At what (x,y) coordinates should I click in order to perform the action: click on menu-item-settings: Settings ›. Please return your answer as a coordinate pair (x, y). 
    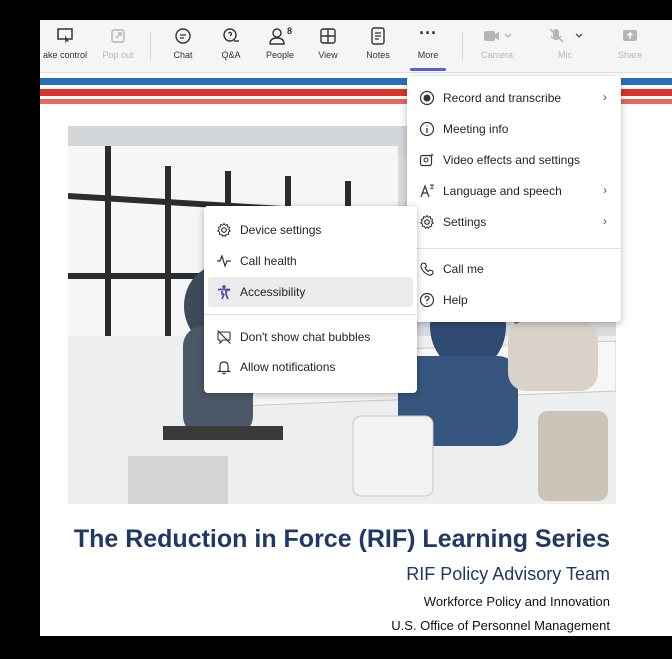
    Looking at the image, I should click on (514, 222).